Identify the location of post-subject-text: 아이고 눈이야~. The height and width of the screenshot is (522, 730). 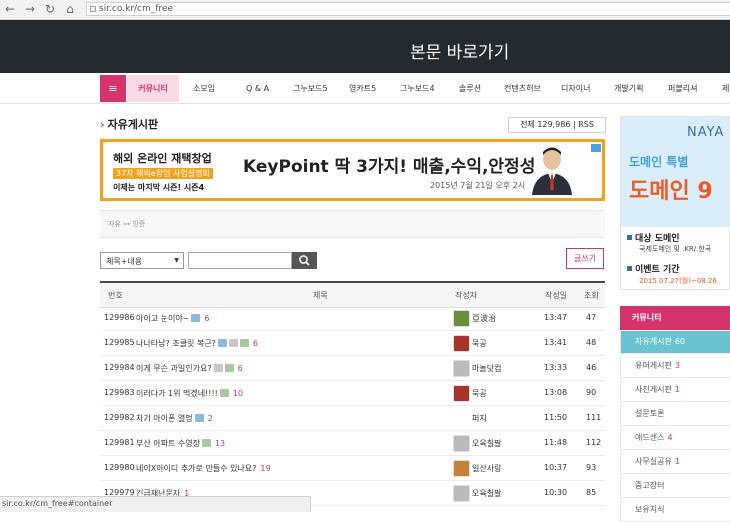
(162, 318).